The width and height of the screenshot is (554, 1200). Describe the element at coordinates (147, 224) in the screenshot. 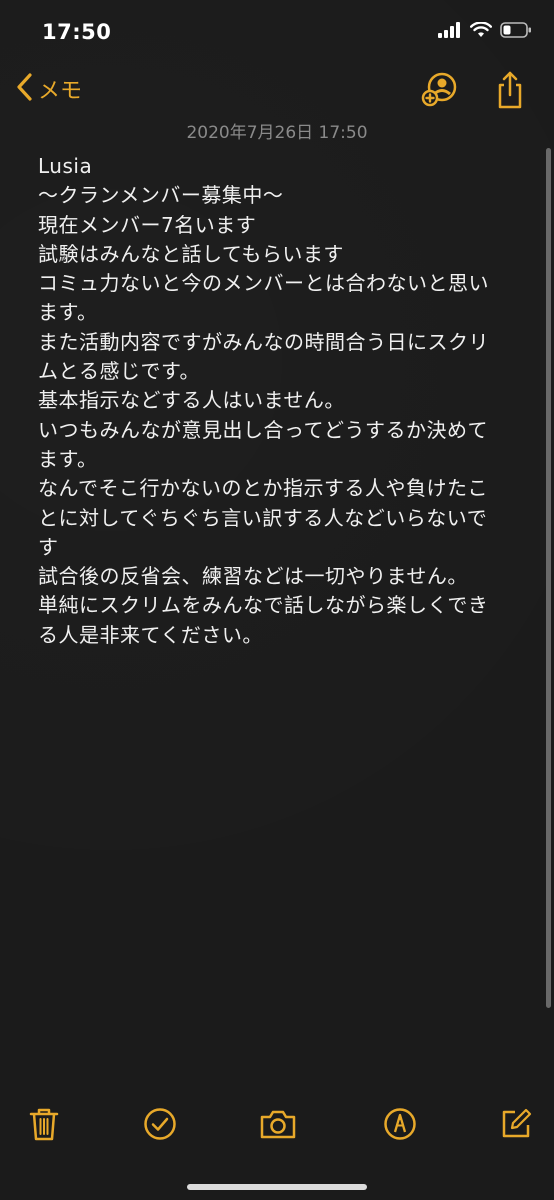

I see `note-line: 現在メンバー7名います` at that location.